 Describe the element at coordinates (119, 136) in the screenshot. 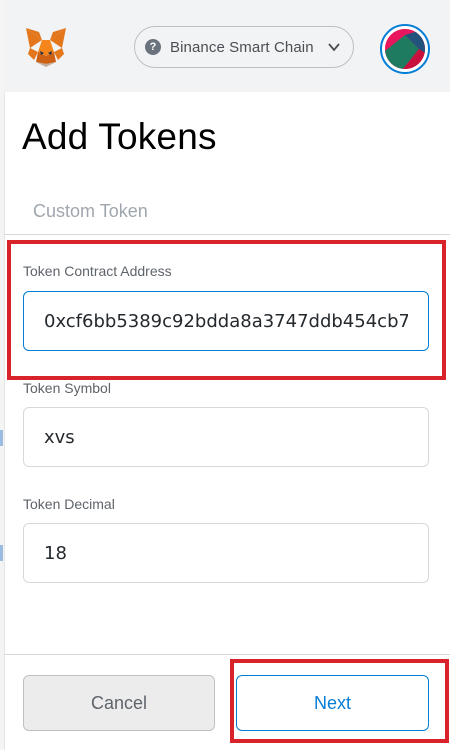

I see `page-title: Add Tokens` at that location.